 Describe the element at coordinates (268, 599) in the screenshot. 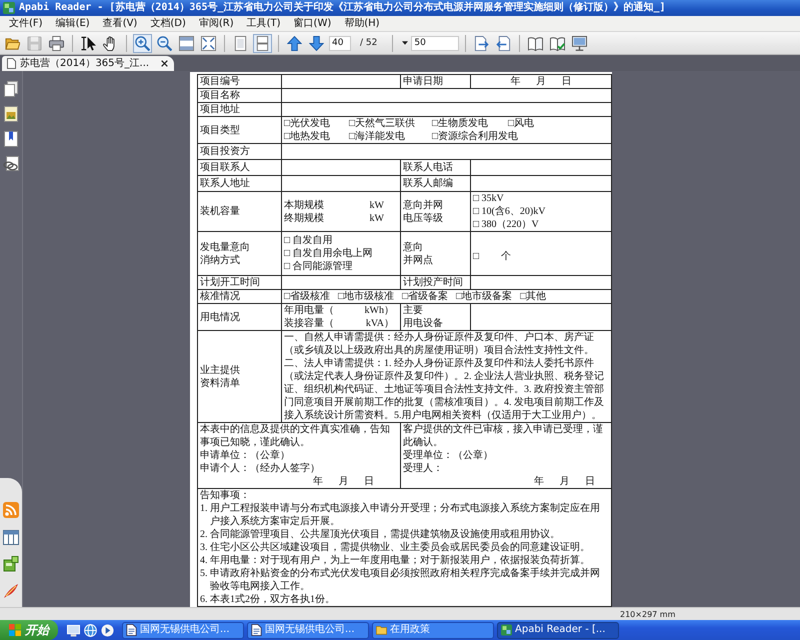

I see `note-item: 6. 本表1式2份，双方各执1份。` at that location.